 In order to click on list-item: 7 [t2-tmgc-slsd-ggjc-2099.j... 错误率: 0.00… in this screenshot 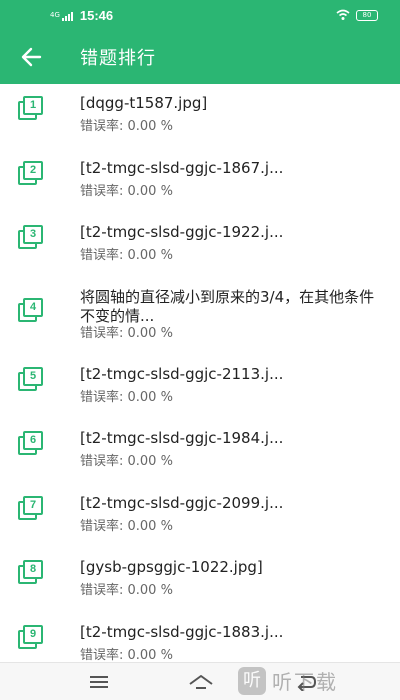, I will do `click(200, 516)`.